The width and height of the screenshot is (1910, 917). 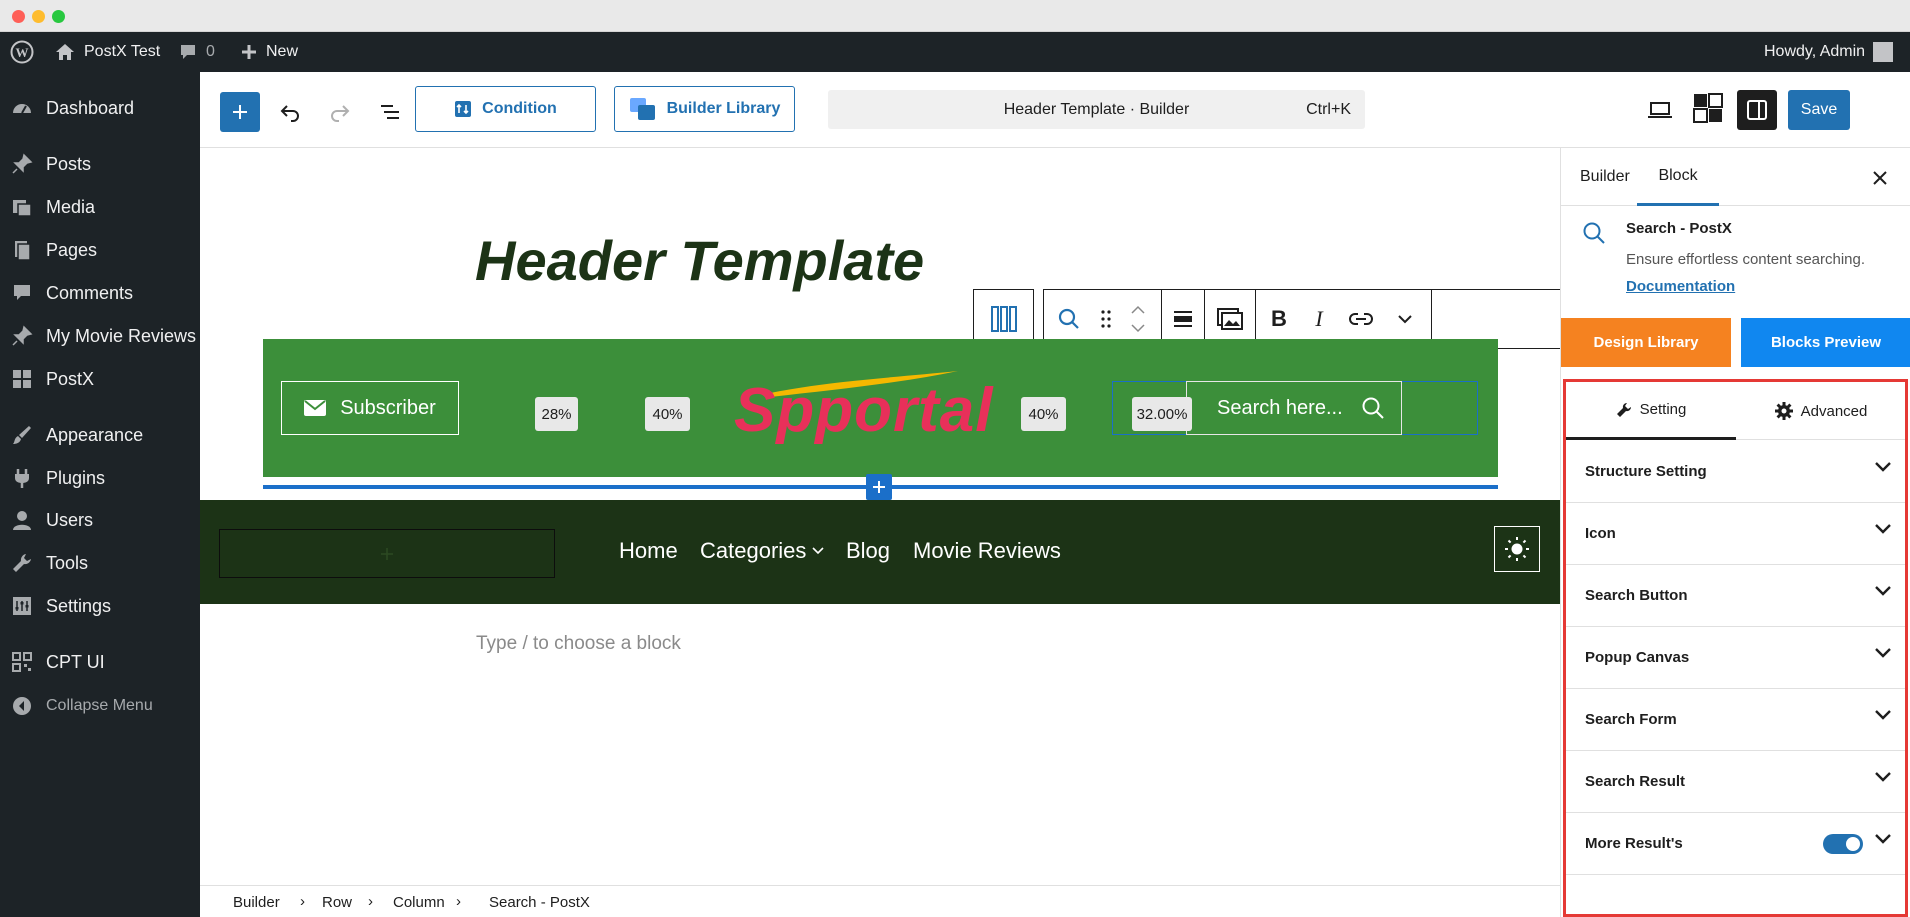 I want to click on sidebar-item-comments: Comments, so click(x=100, y=293).